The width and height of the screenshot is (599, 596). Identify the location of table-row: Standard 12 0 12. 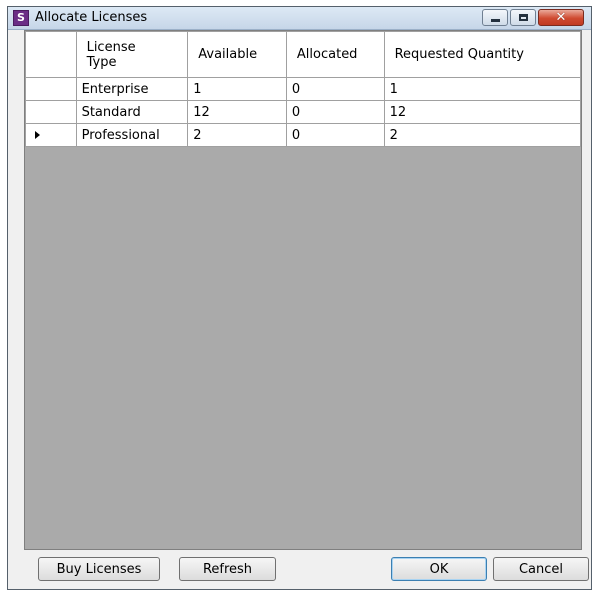
(303, 112).